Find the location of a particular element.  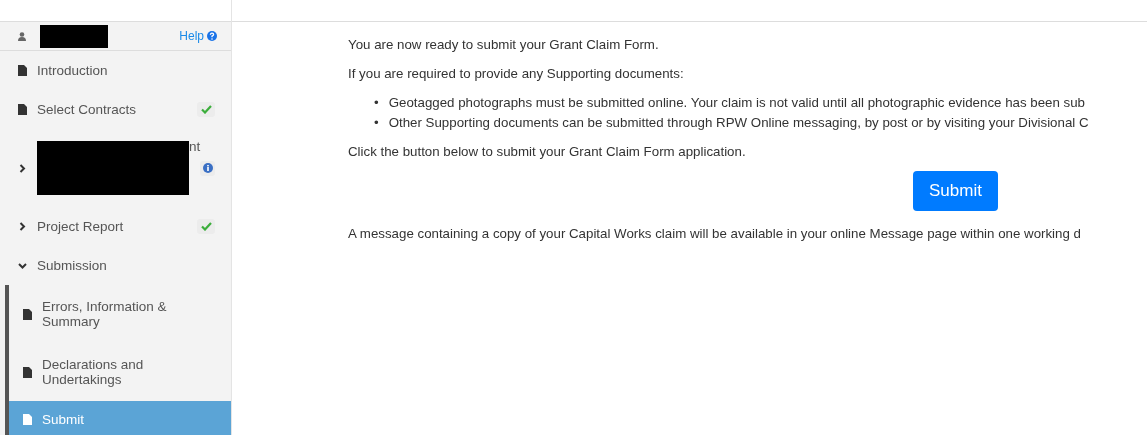

note-text: A message containing a copy of your Capital Works claim will be available in your online Message page within one working d is located at coordinates (715, 233).